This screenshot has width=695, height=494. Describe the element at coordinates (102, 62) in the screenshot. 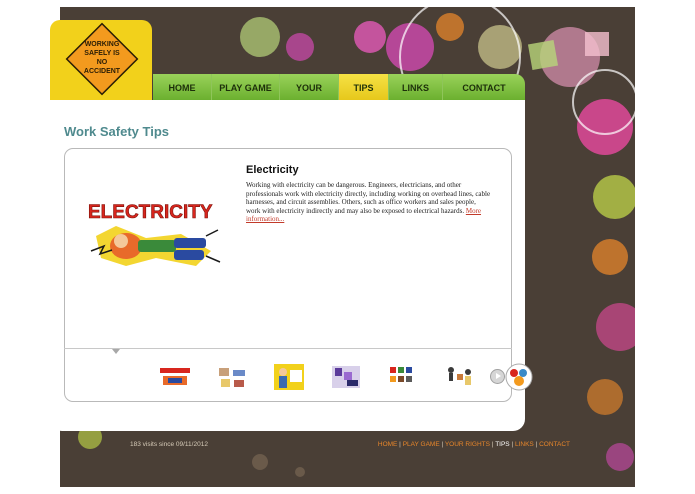

I see `logo-line: NO` at that location.